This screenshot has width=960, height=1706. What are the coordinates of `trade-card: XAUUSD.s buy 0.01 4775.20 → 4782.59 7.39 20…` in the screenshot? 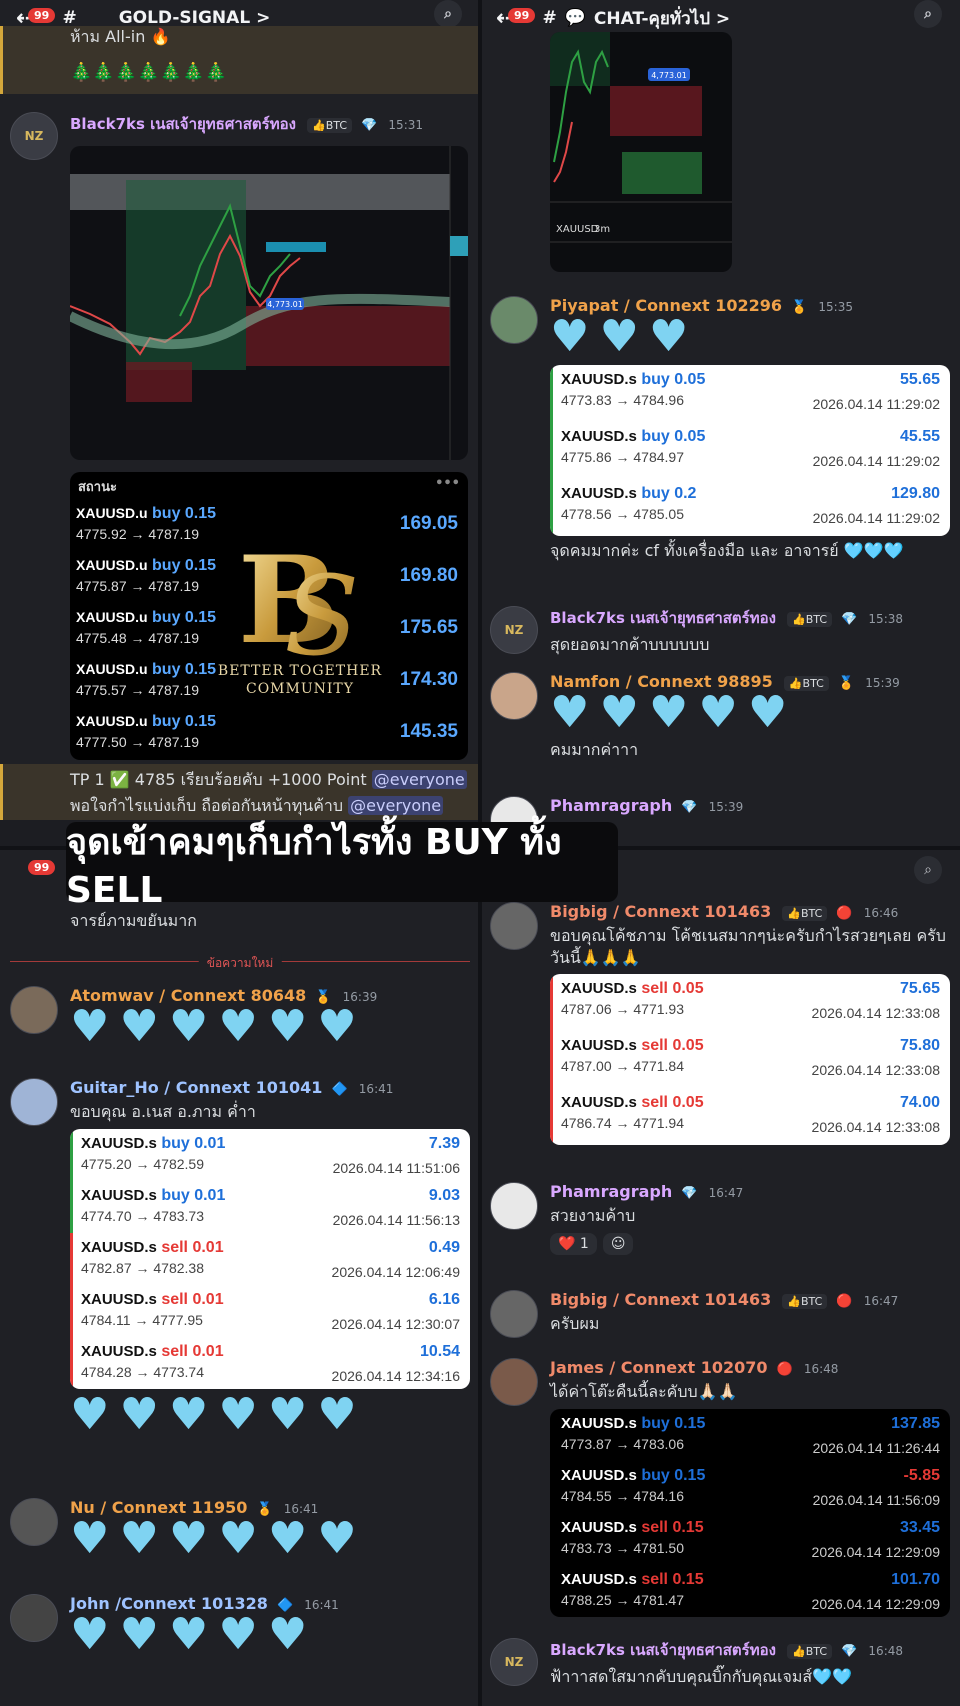 It's located at (270, 1258).